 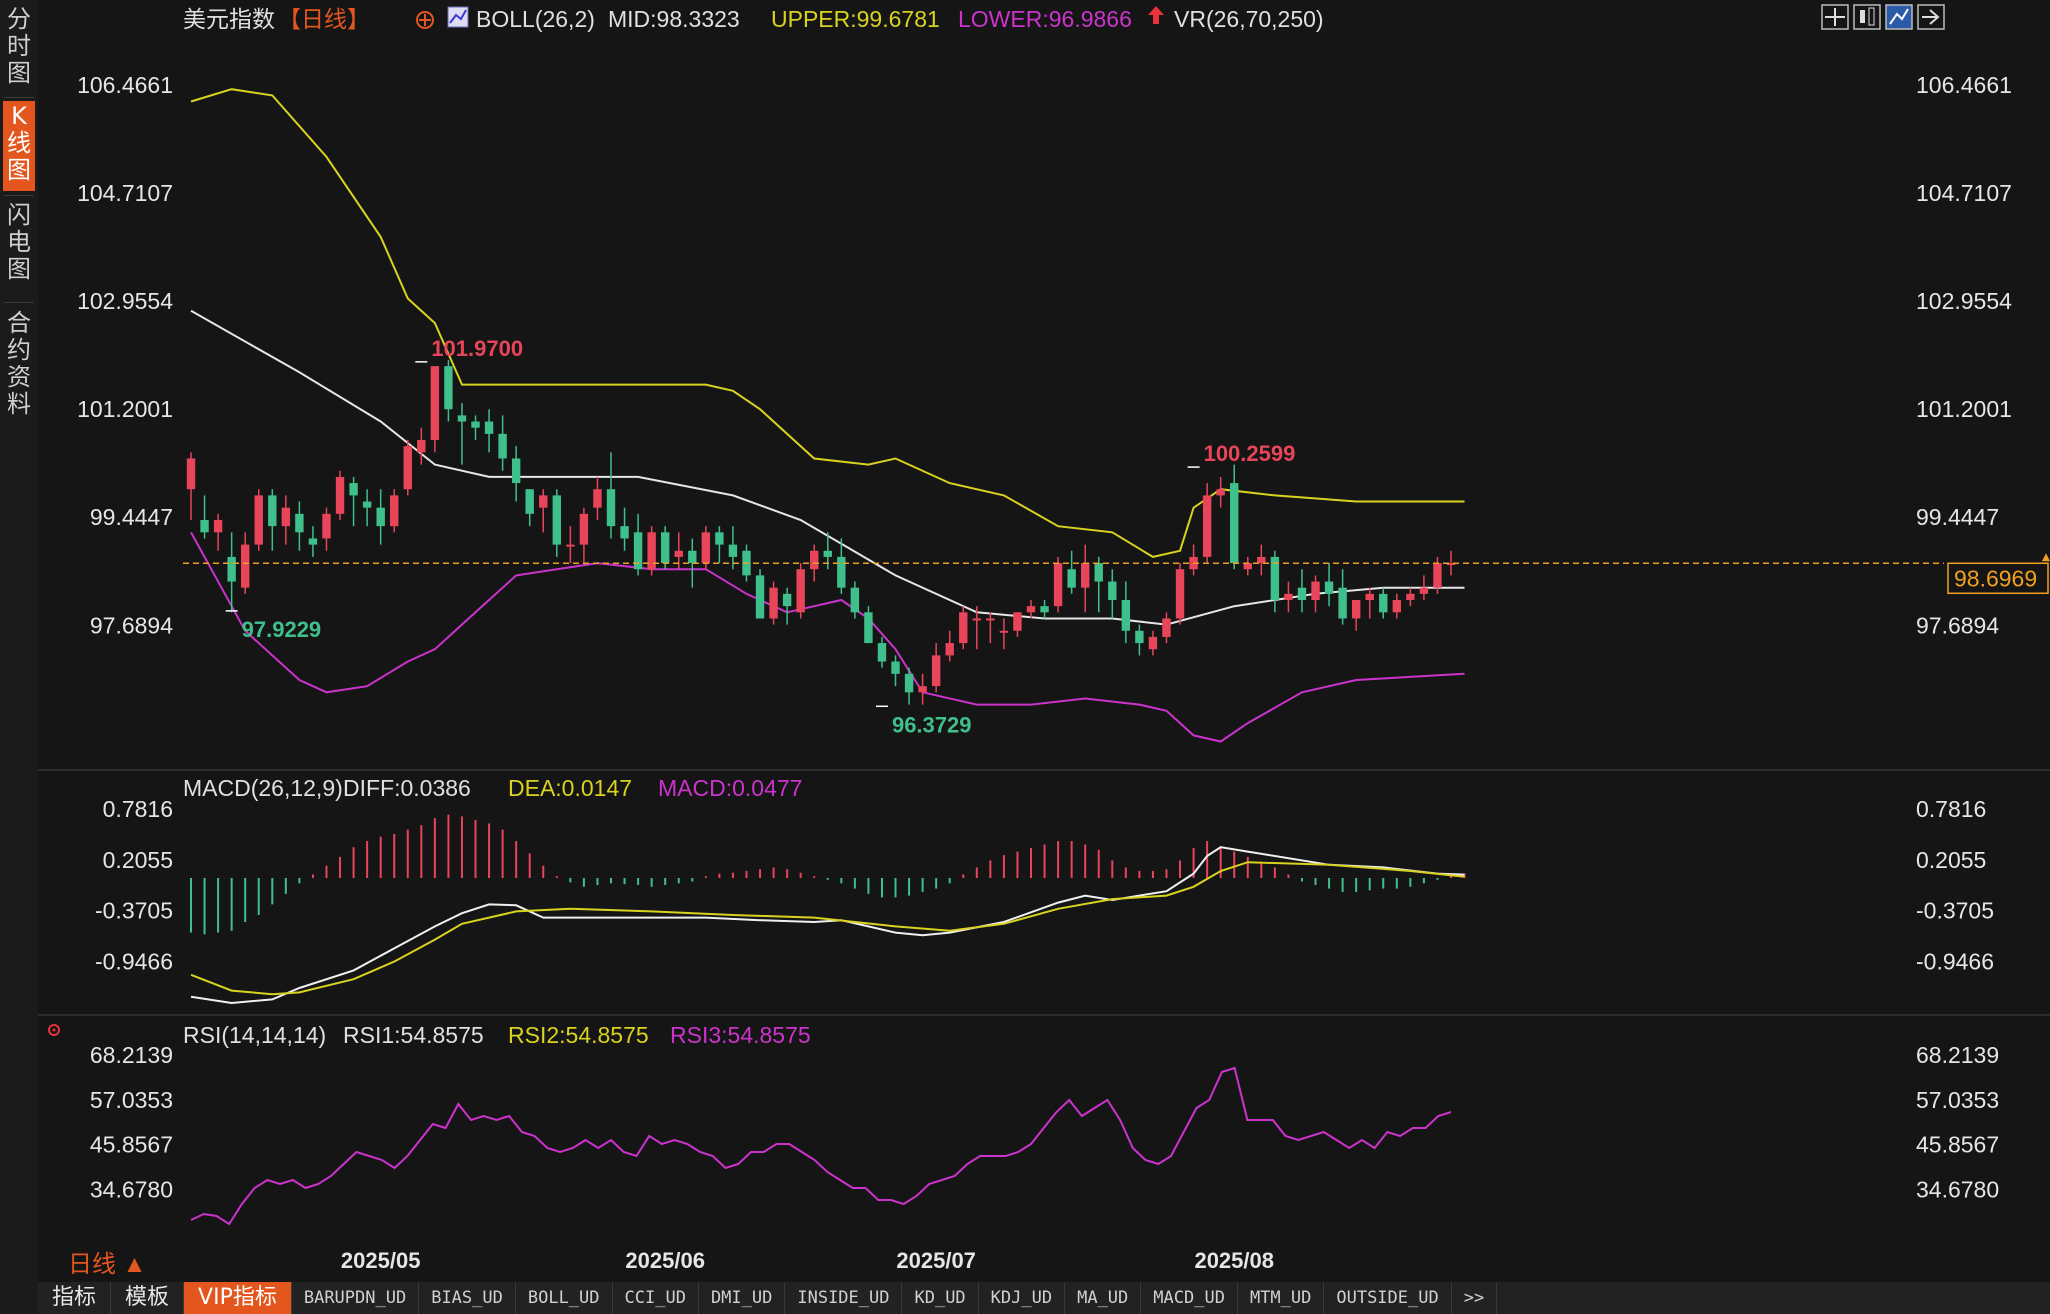 I want to click on macd-histogram-value: MACD:0.0477, so click(x=730, y=788).